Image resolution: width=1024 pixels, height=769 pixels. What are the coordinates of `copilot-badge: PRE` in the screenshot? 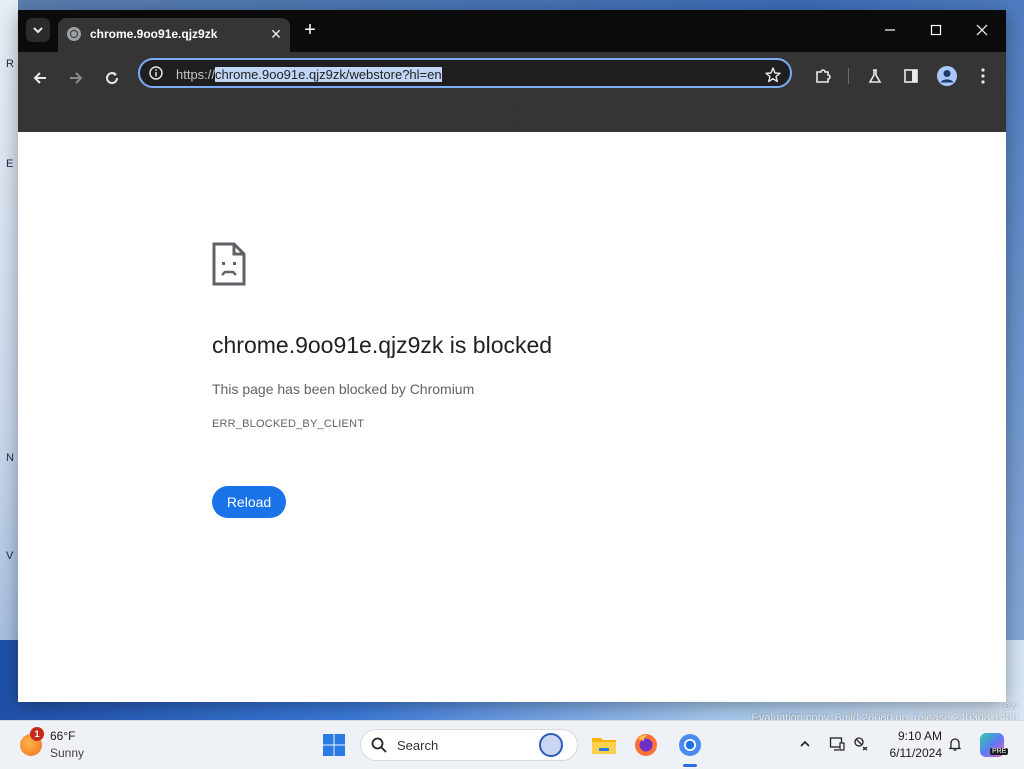 It's located at (999, 751).